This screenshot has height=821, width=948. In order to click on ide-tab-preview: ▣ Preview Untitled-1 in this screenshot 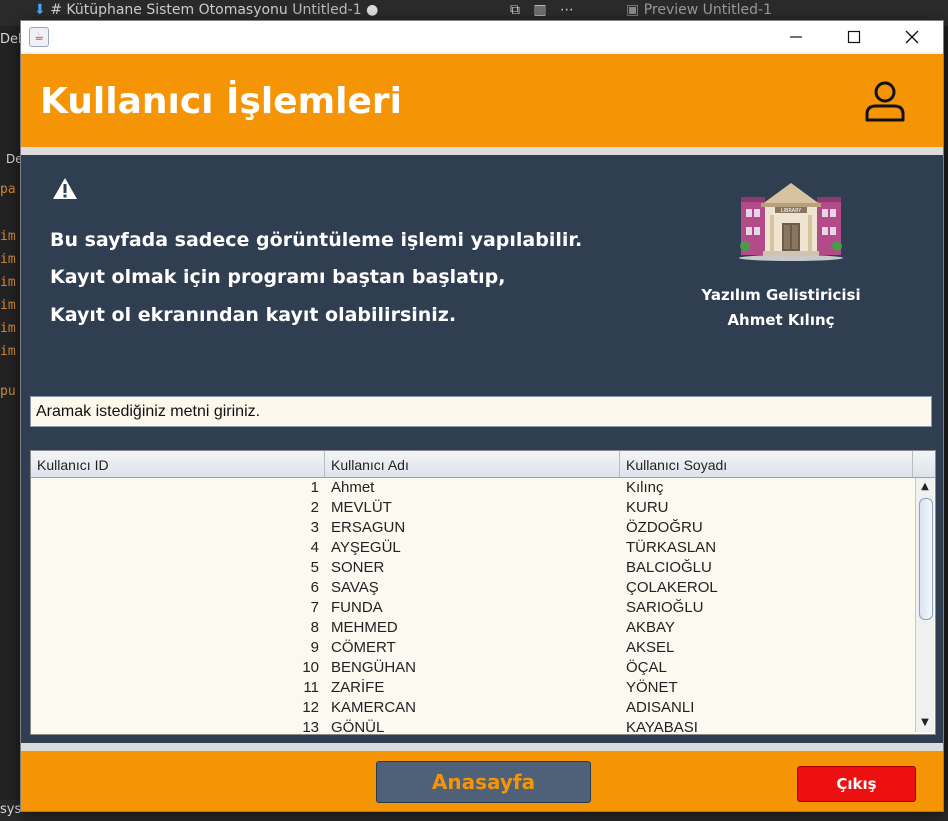, I will do `click(699, 10)`.